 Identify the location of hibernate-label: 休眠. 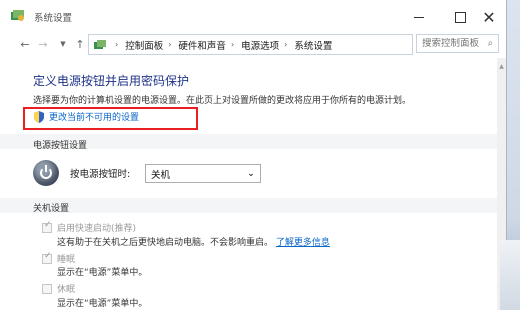
(66, 290).